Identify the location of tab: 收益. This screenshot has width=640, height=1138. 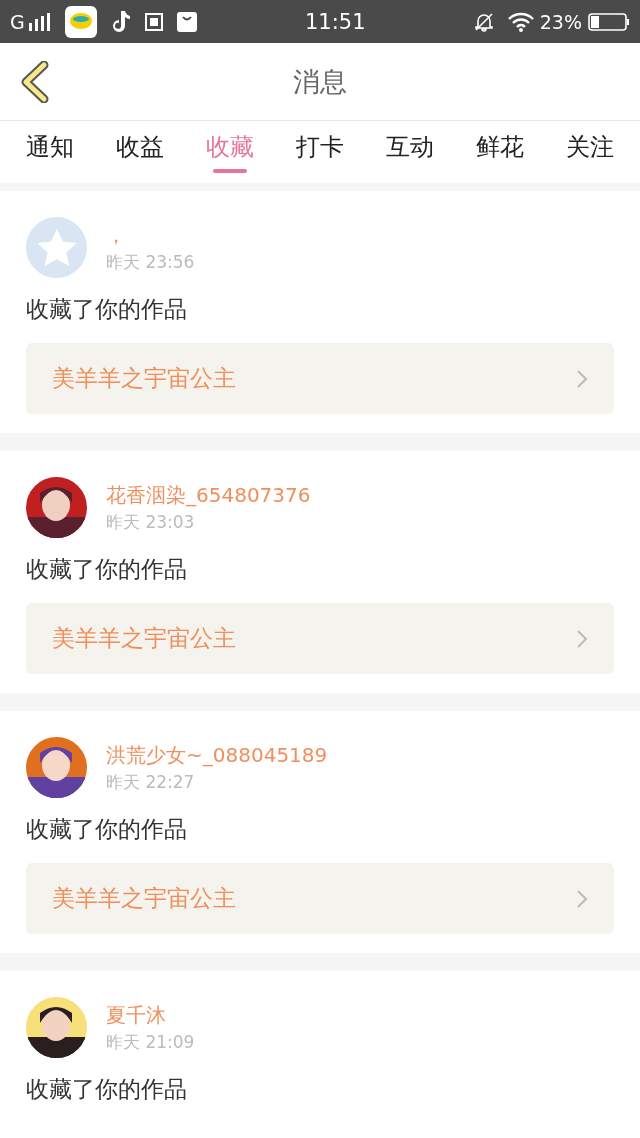
(140, 152).